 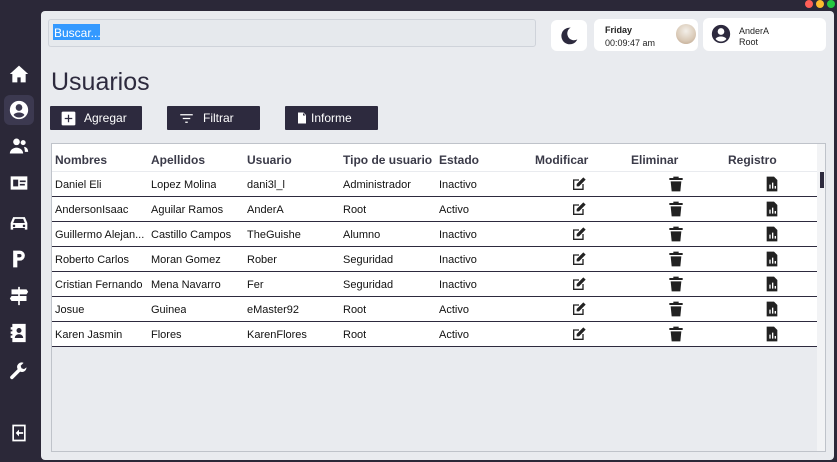 I want to click on cell-usuario: AnderA, so click(x=265, y=210).